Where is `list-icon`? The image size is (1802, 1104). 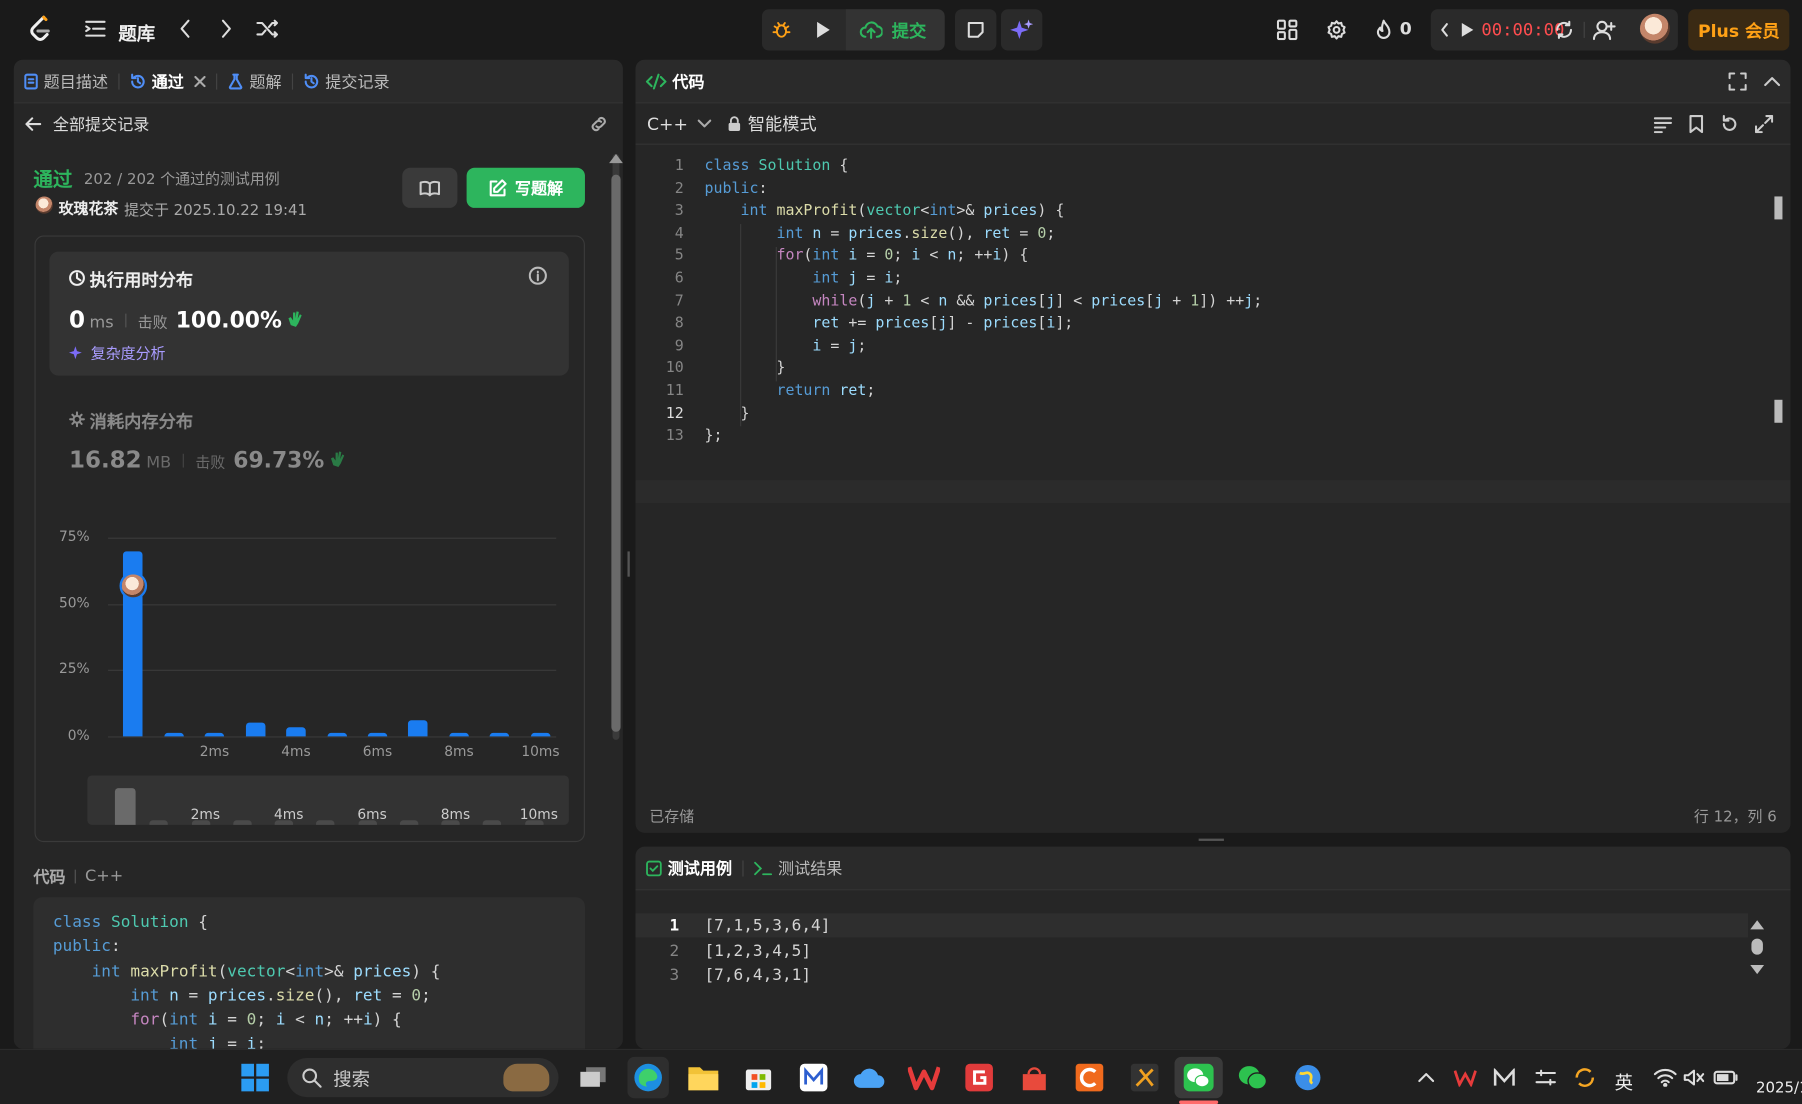
list-icon is located at coordinates (95, 28).